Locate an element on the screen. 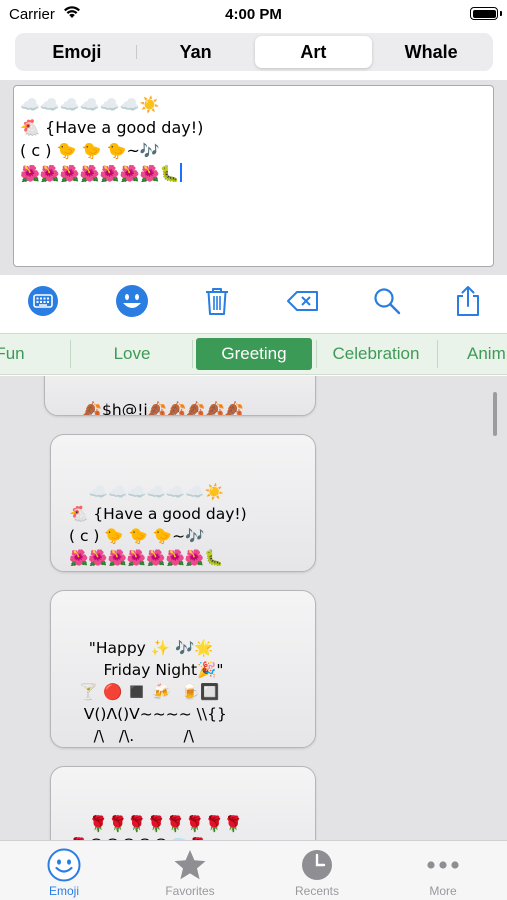 This screenshot has width=507, height=900. tab-label: More is located at coordinates (443, 891).